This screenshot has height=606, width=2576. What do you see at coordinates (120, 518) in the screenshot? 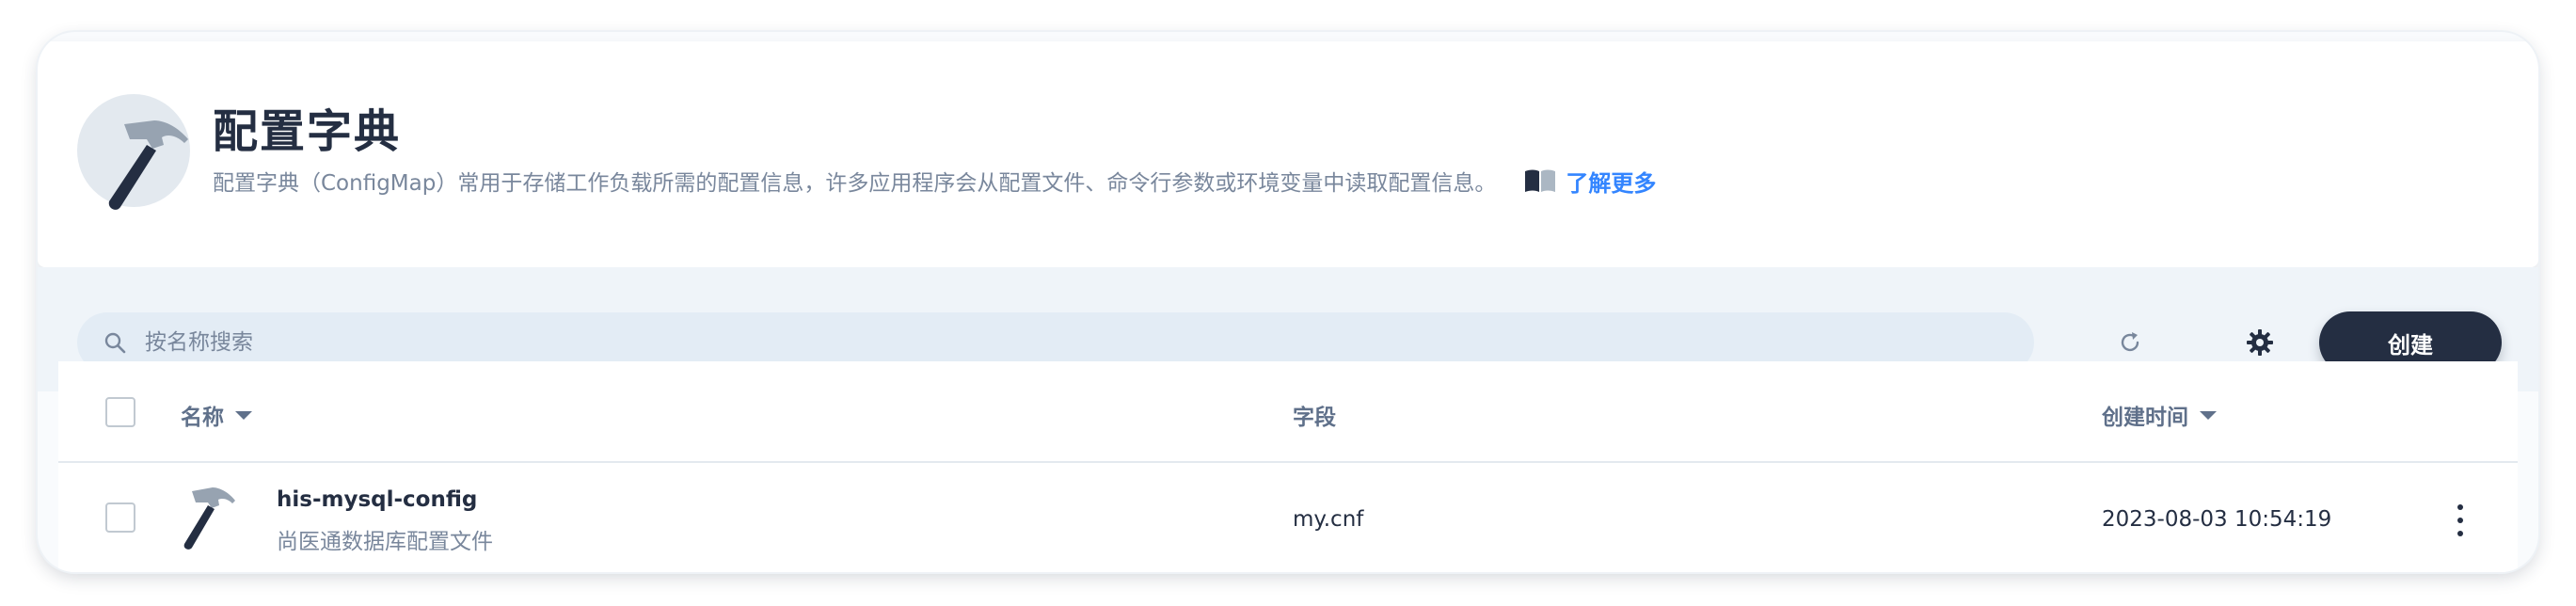
I see `row-checkbox` at bounding box center [120, 518].